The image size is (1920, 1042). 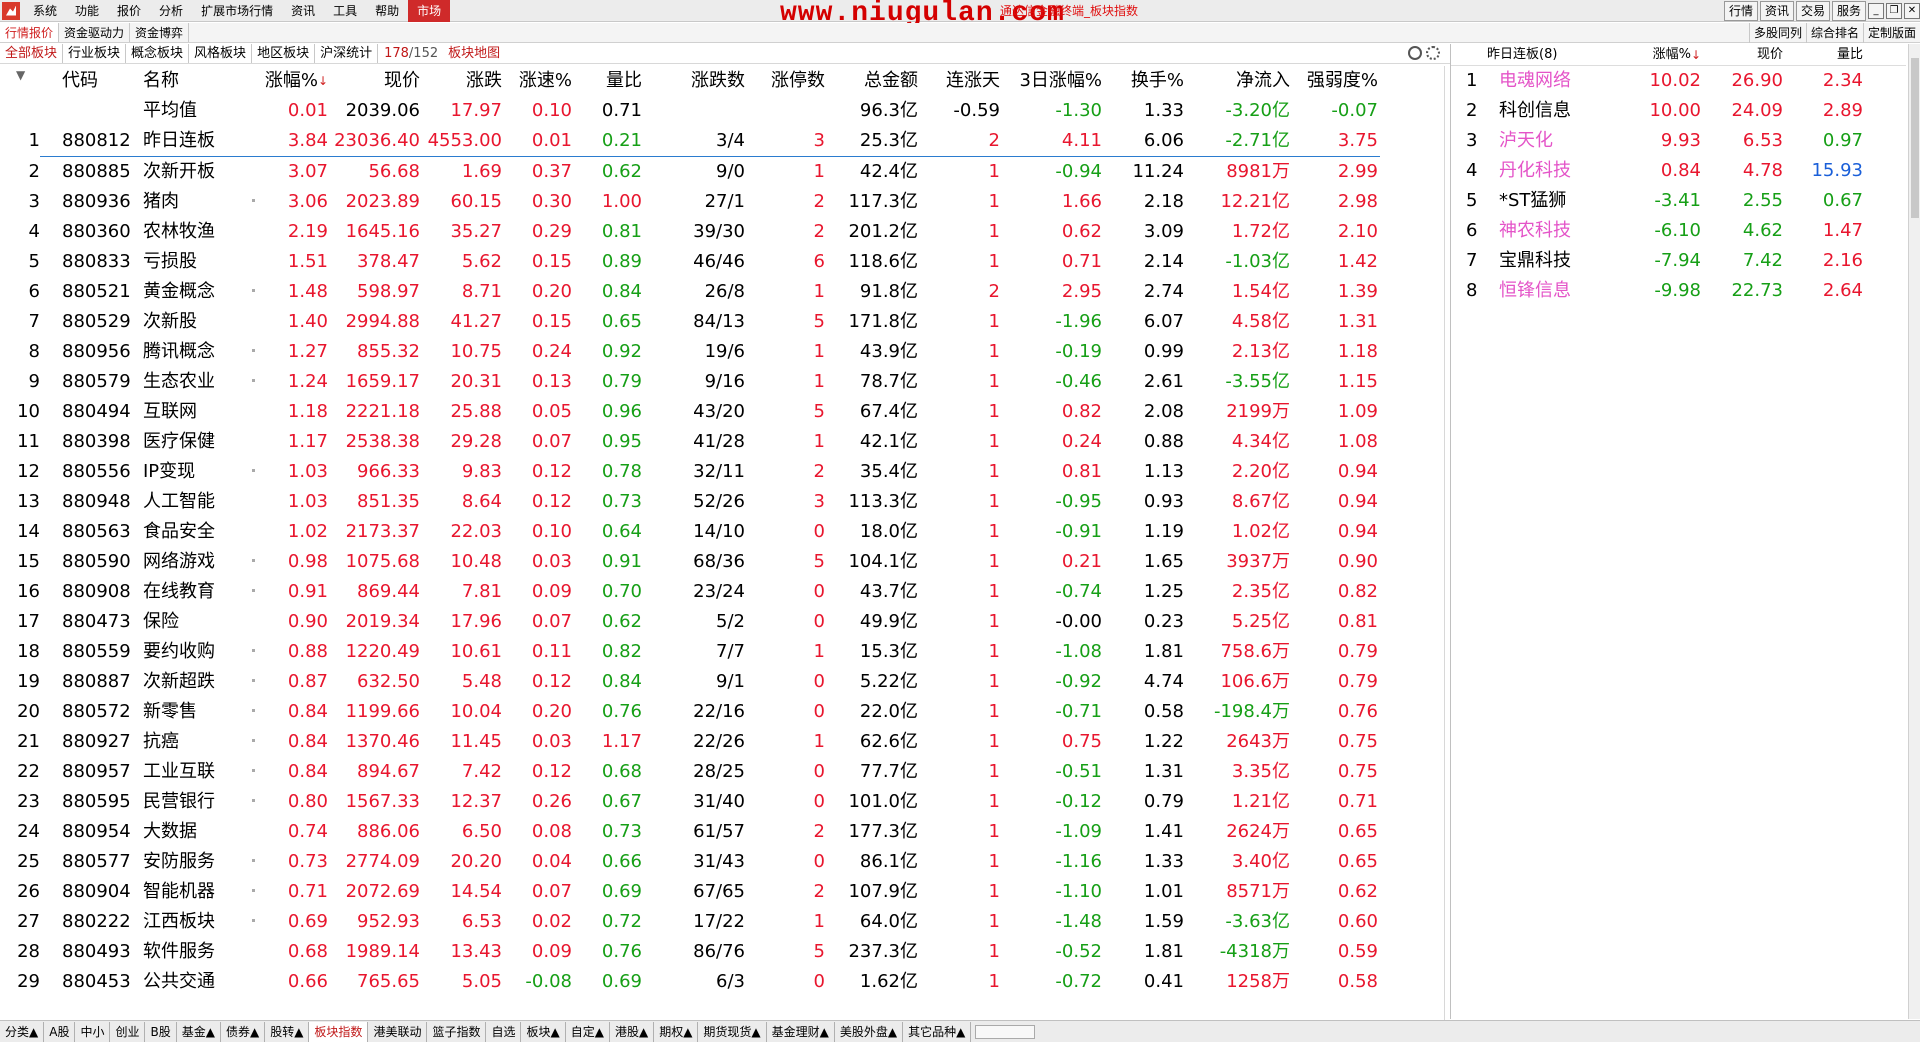 What do you see at coordinates (347, 53) in the screenshot?
I see `sector-tab: 沪深统计` at bounding box center [347, 53].